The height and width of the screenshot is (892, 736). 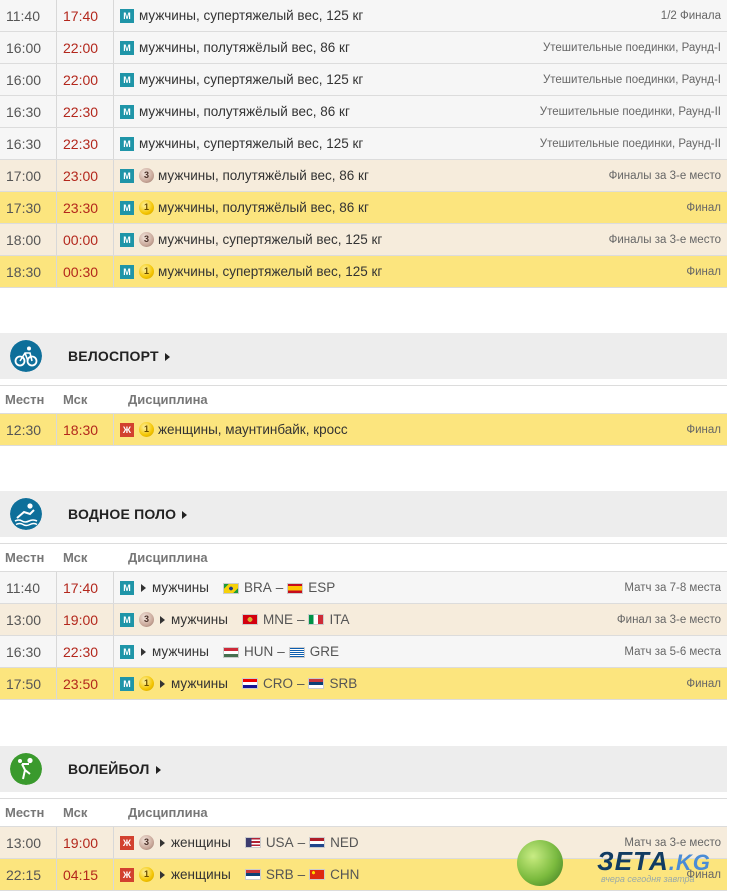 I want to click on table-row: 17:50 23:50 M 1 мужчины CRO – SRB Финал, so click(x=363, y=683).